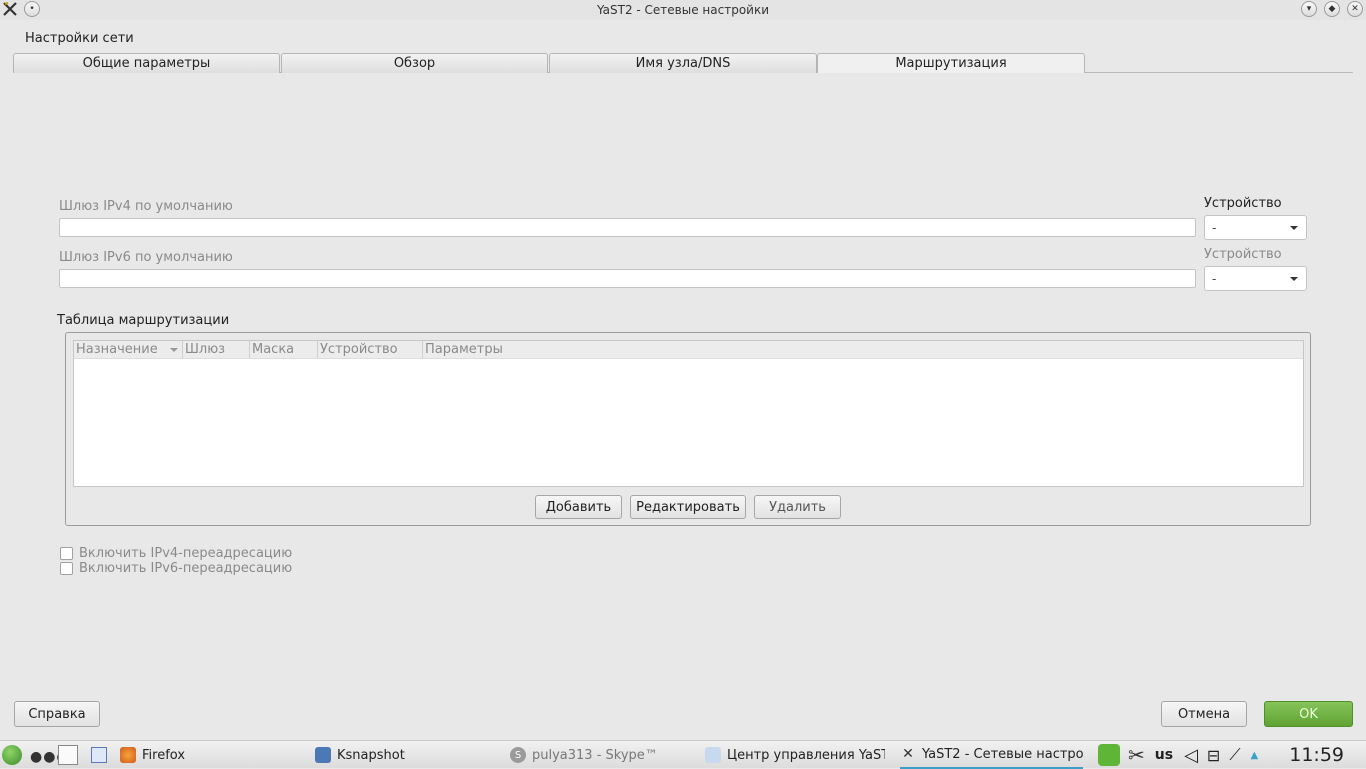  What do you see at coordinates (128, 755) in the screenshot?
I see `firefox-icon` at bounding box center [128, 755].